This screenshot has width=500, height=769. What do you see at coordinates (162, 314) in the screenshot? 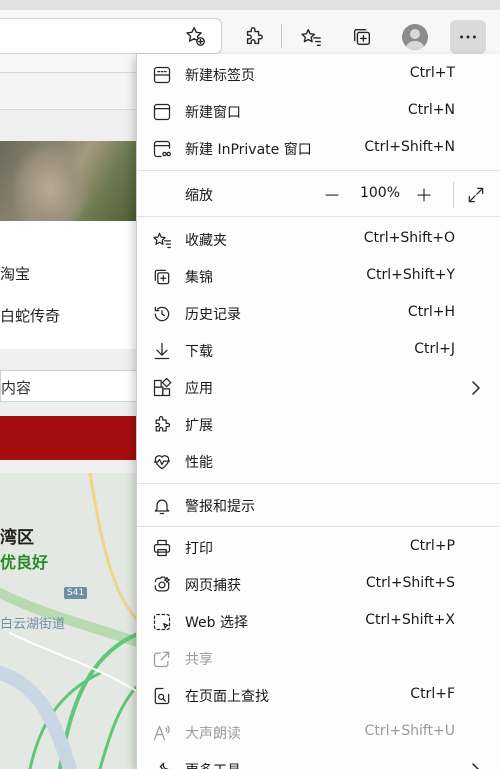
I see `history-icon` at bounding box center [162, 314].